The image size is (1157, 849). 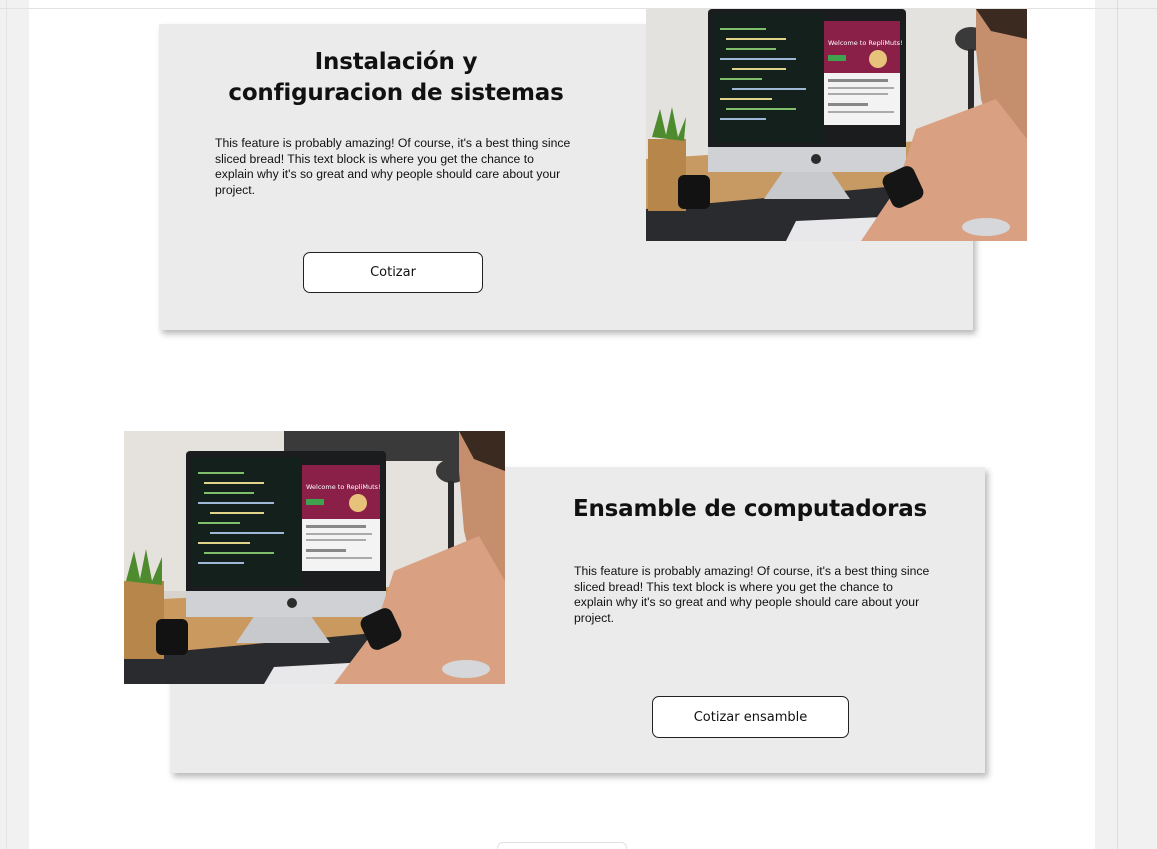 I want to click on feature-title: Instalación y configuracion de sistemas, so click(x=396, y=77).